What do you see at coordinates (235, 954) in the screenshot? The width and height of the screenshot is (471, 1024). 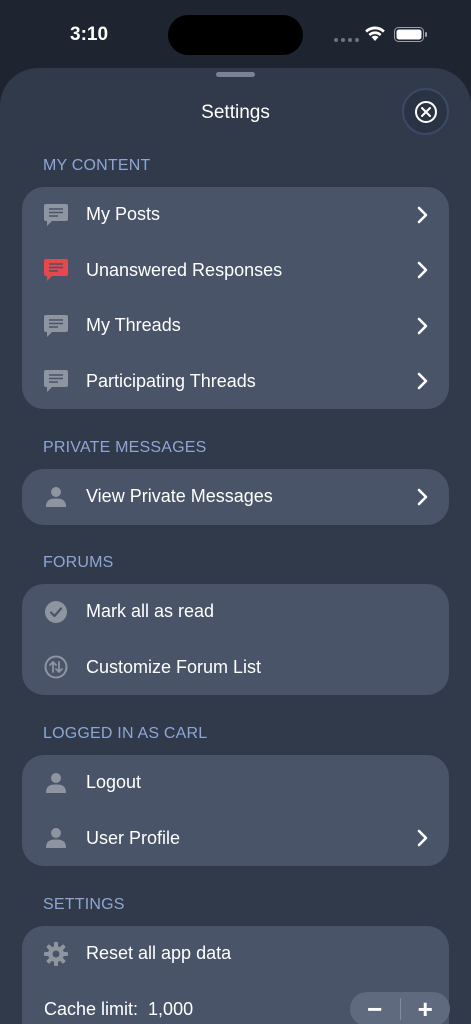 I see `row-reset-all-app-data: Reset all app data` at bounding box center [235, 954].